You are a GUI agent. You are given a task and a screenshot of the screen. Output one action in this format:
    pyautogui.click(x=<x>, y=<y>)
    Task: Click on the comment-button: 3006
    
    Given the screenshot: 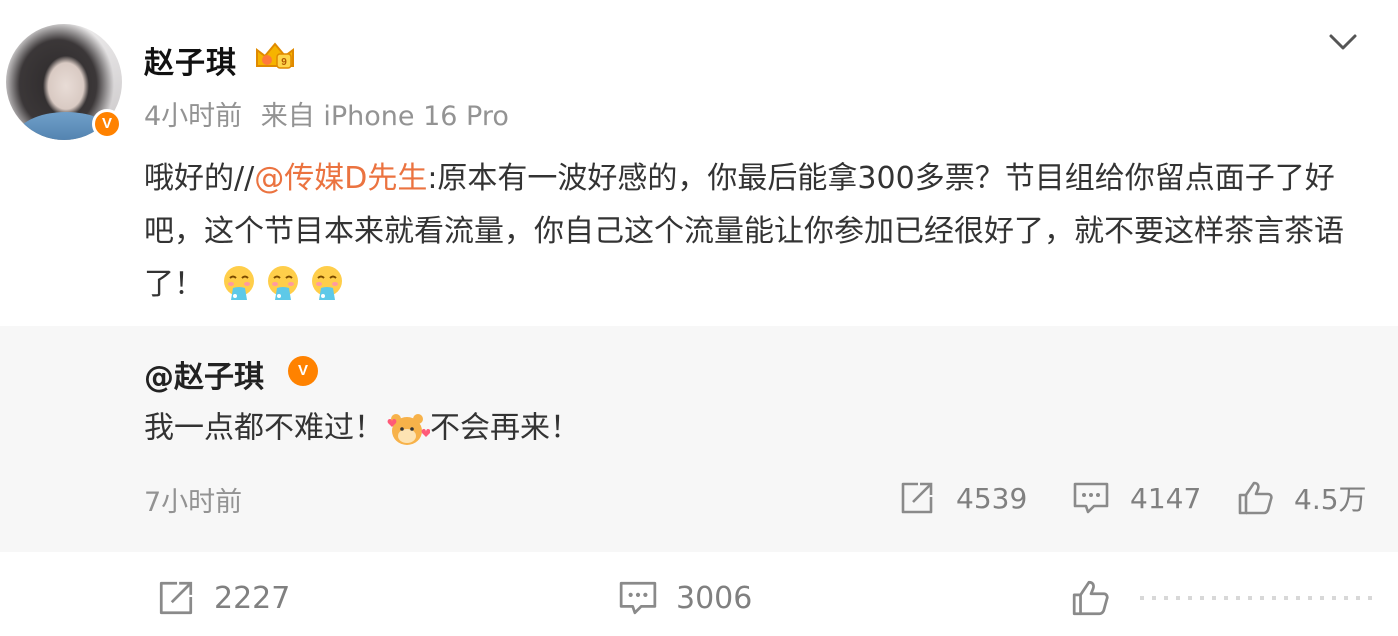 What is the action you would take?
    pyautogui.click(x=685, y=598)
    